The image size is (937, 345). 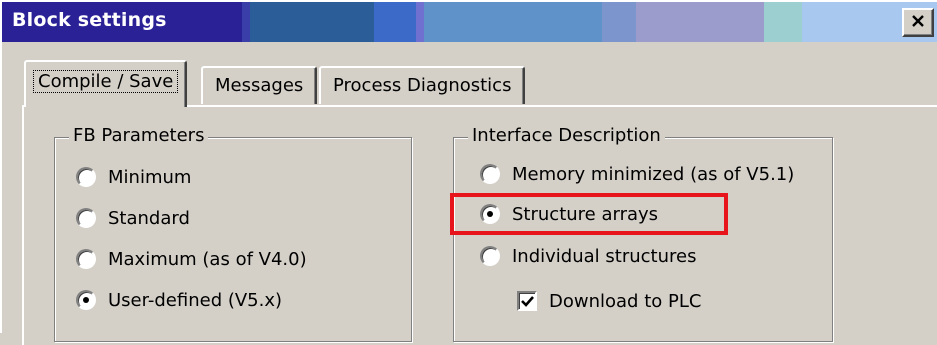 What do you see at coordinates (89, 20) in the screenshot?
I see `window-title: Block settings` at bounding box center [89, 20].